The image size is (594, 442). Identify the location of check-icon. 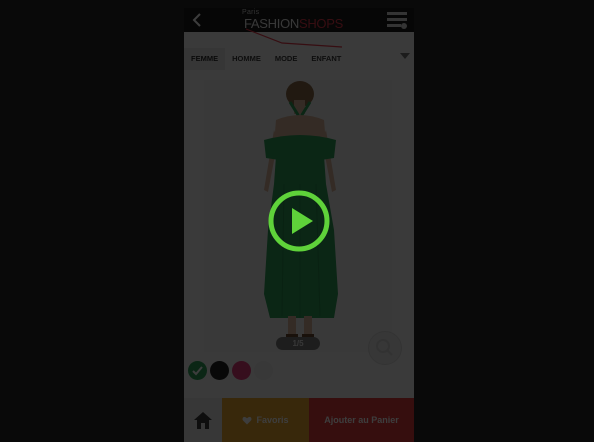
(197, 371).